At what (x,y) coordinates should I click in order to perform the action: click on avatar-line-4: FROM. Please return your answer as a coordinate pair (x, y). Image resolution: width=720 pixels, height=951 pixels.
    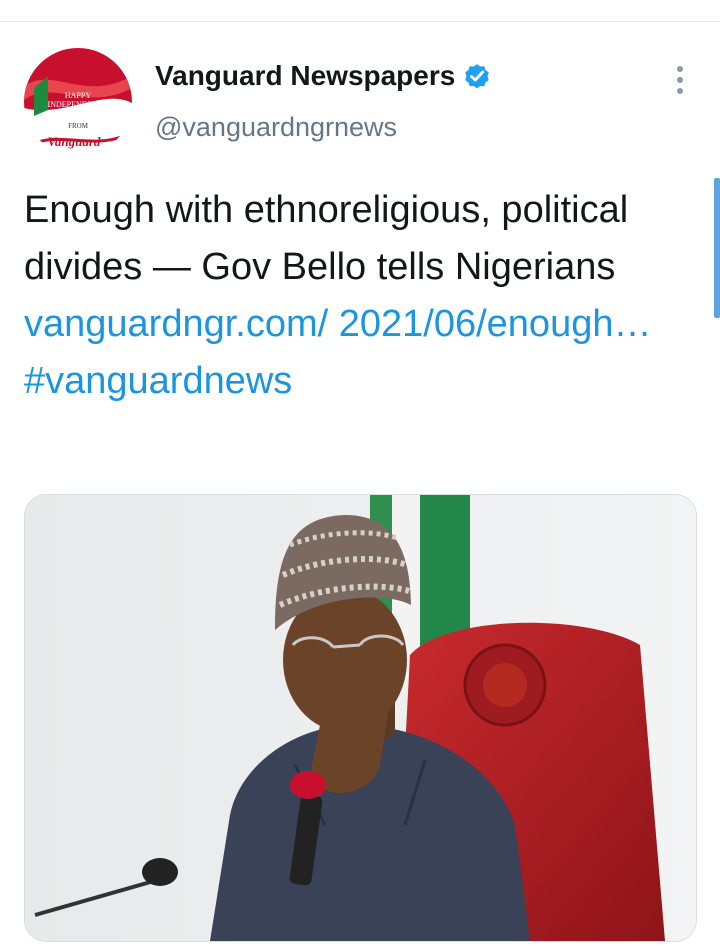
    Looking at the image, I should click on (78, 126).